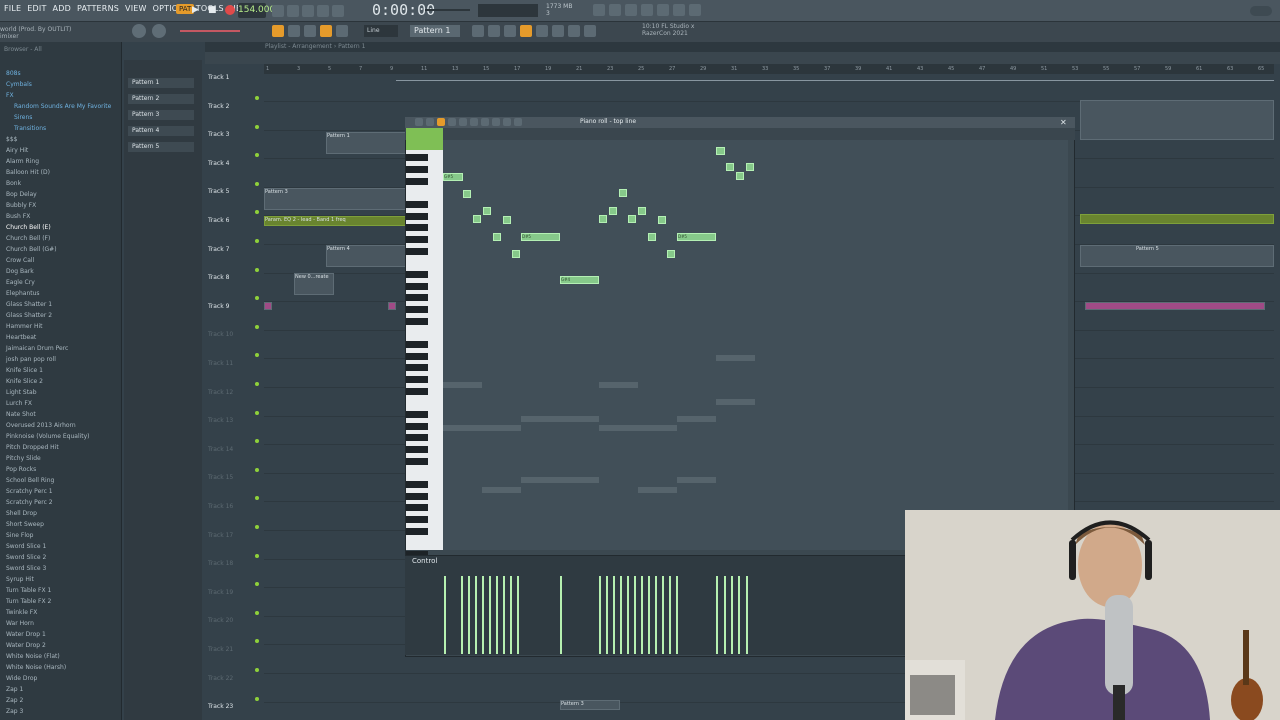 Image resolution: width=1280 pixels, height=720 pixels. I want to click on blend-icon, so click(322, 11).